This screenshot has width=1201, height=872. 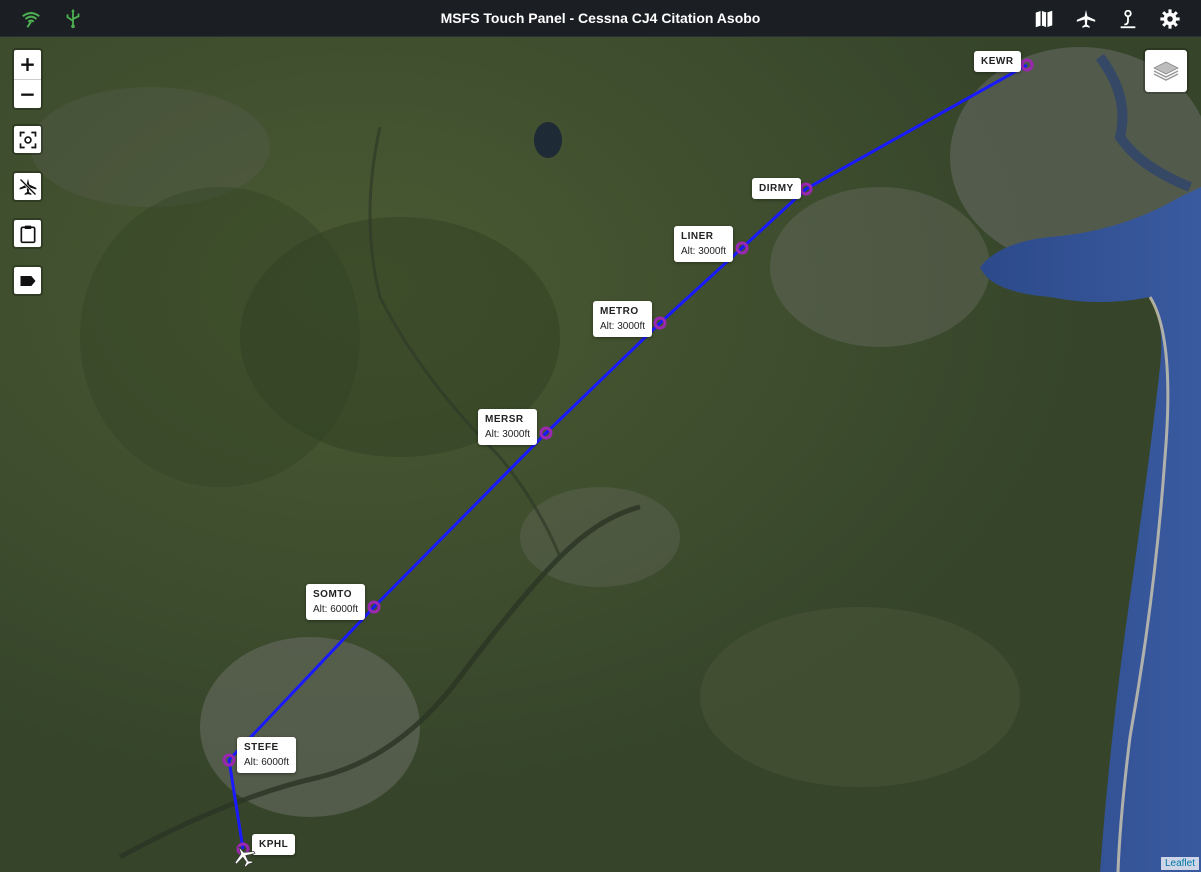 What do you see at coordinates (619, 311) in the screenshot?
I see `waypoint-name: METRO` at bounding box center [619, 311].